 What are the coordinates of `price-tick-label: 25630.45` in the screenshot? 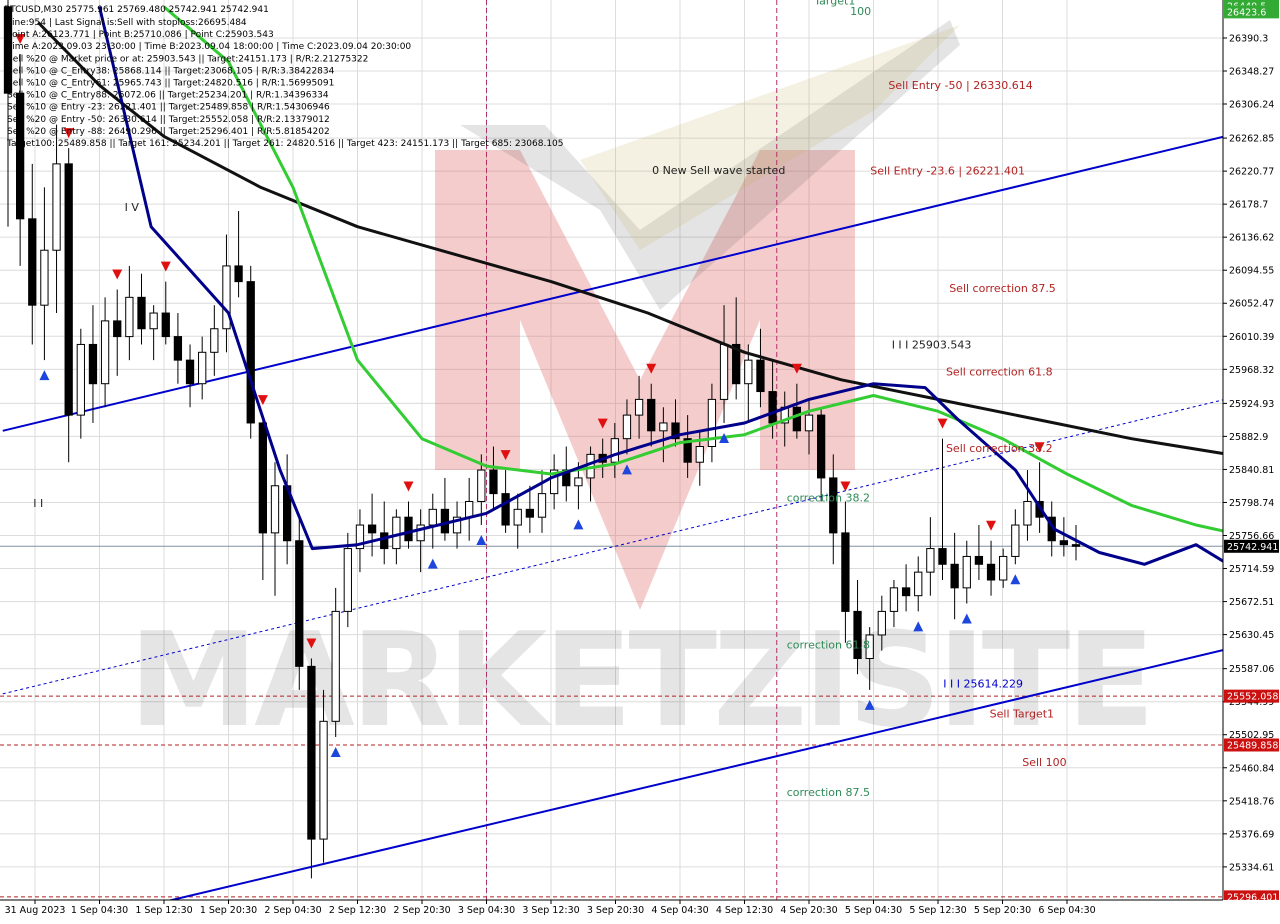 It's located at (1251, 635).